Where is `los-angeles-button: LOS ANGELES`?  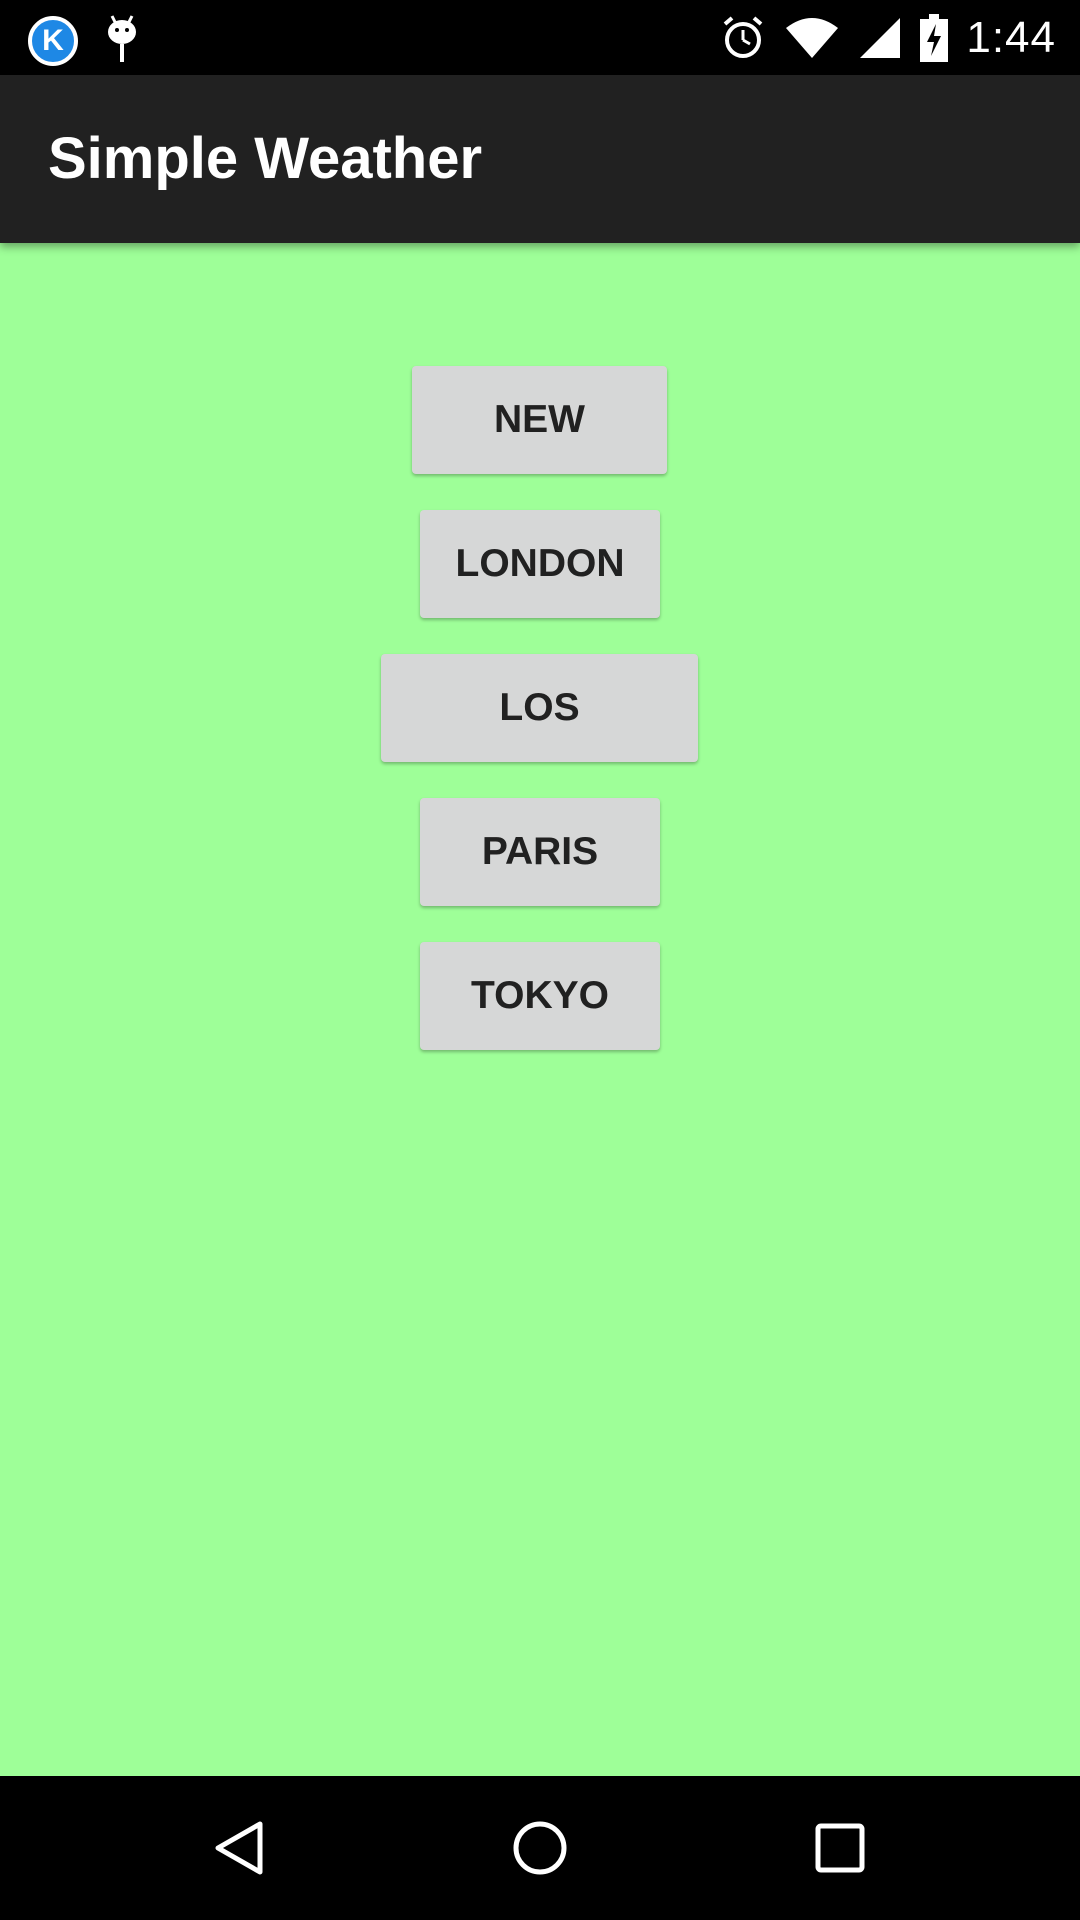 los-angeles-button: LOS ANGELES is located at coordinates (539, 745).